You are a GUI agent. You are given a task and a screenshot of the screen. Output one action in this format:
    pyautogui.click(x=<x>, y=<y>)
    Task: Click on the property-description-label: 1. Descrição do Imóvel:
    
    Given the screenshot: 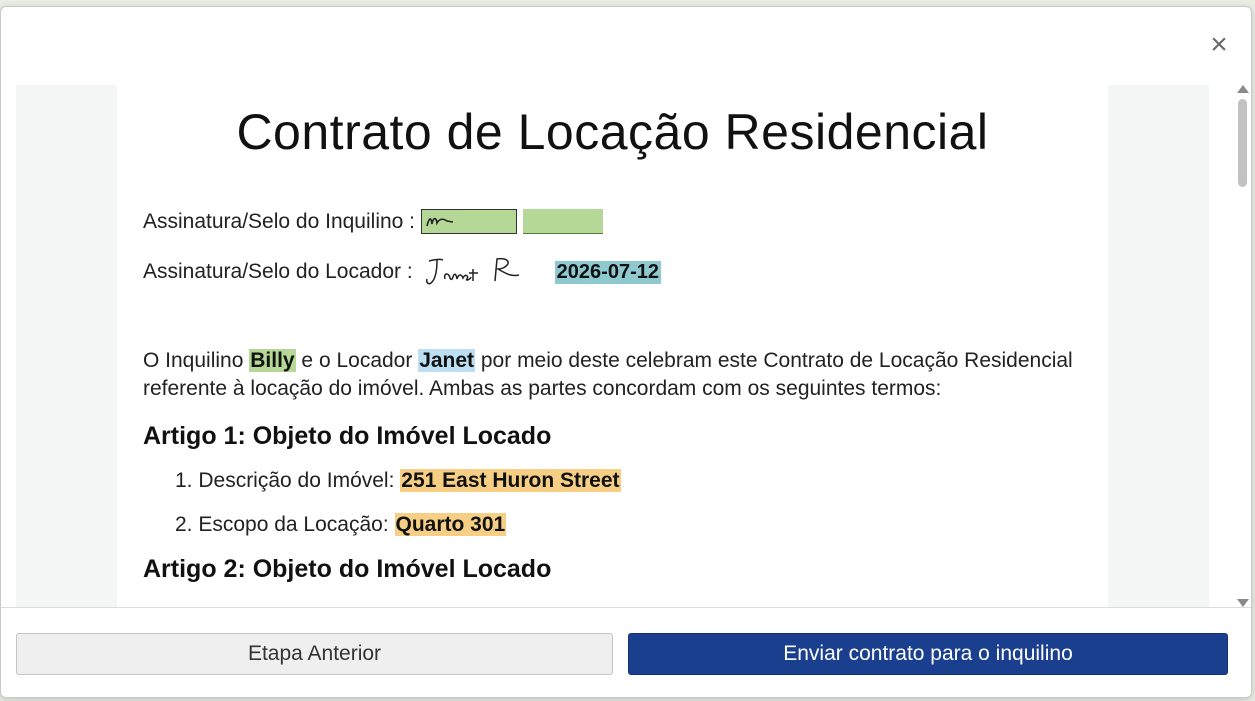 What is the action you would take?
    pyautogui.click(x=288, y=480)
    